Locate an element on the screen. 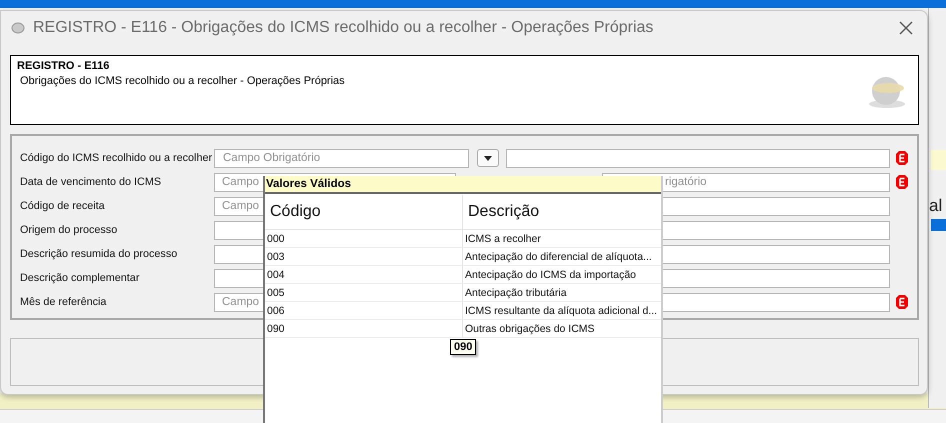  code-cell: 090 is located at coordinates (276, 328).